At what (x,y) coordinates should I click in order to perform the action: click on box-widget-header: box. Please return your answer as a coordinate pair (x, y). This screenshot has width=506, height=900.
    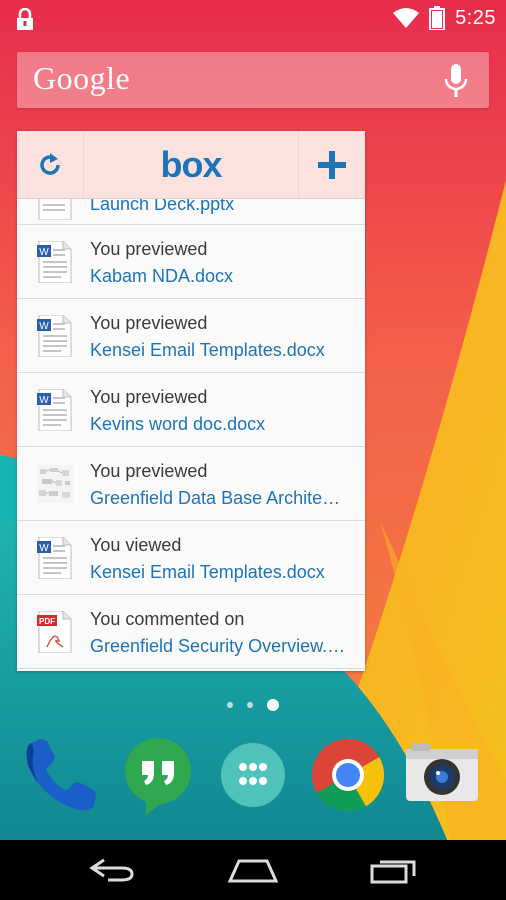
    Looking at the image, I should click on (191, 165).